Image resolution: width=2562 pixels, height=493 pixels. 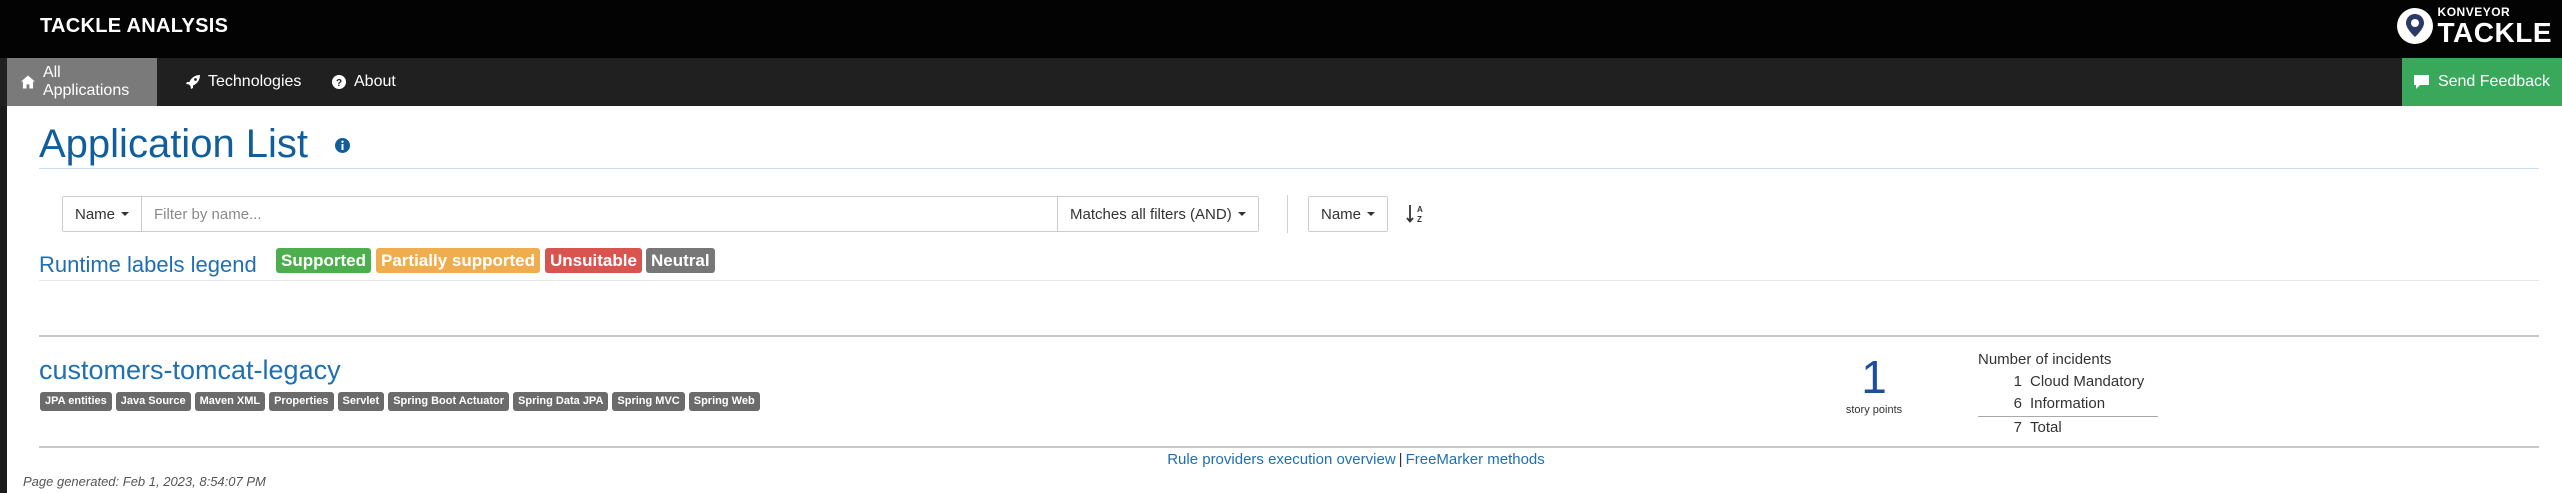 I want to click on incident-row: 6 Information, so click(x=2068, y=404).